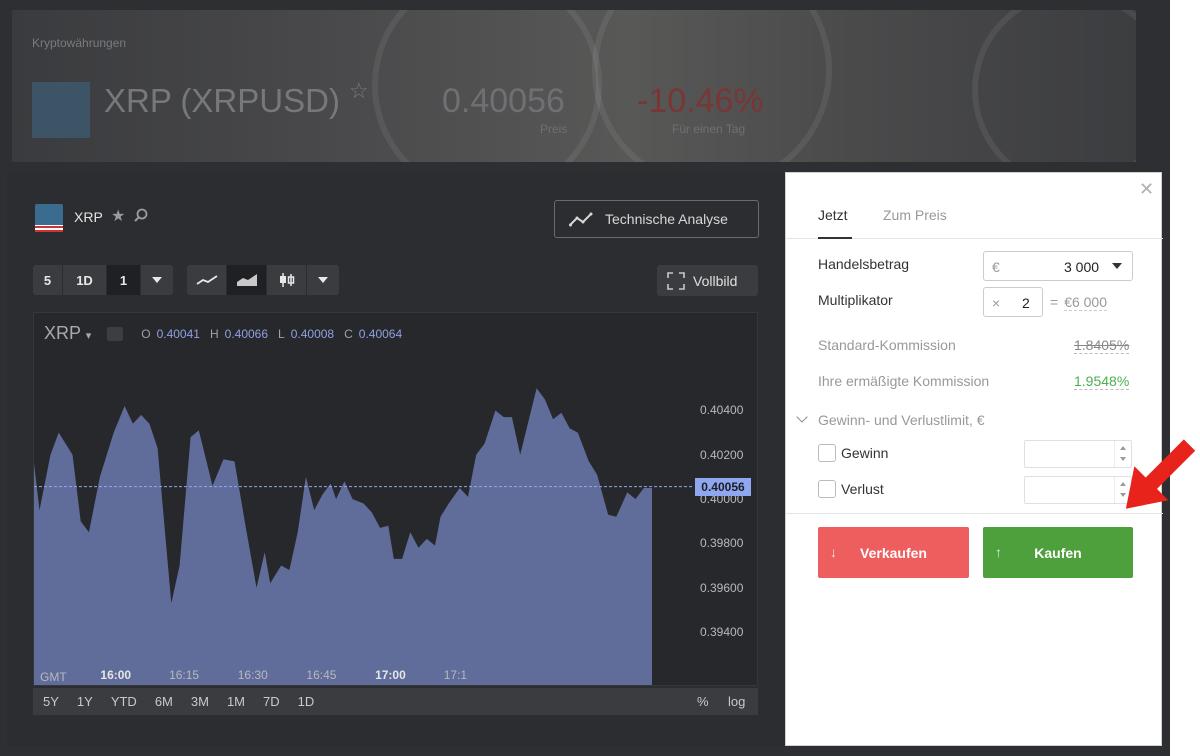  I want to click on sell-label: Verkaufen, so click(893, 552).